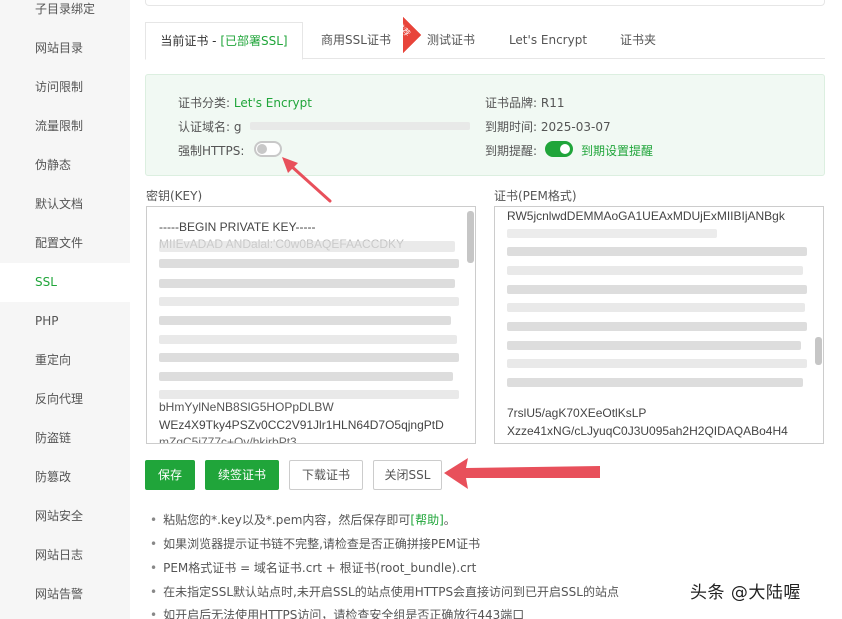 Image resolution: width=842 pixels, height=619 pixels. What do you see at coordinates (449, 520) in the screenshot?
I see `tip-suffix: 。` at bounding box center [449, 520].